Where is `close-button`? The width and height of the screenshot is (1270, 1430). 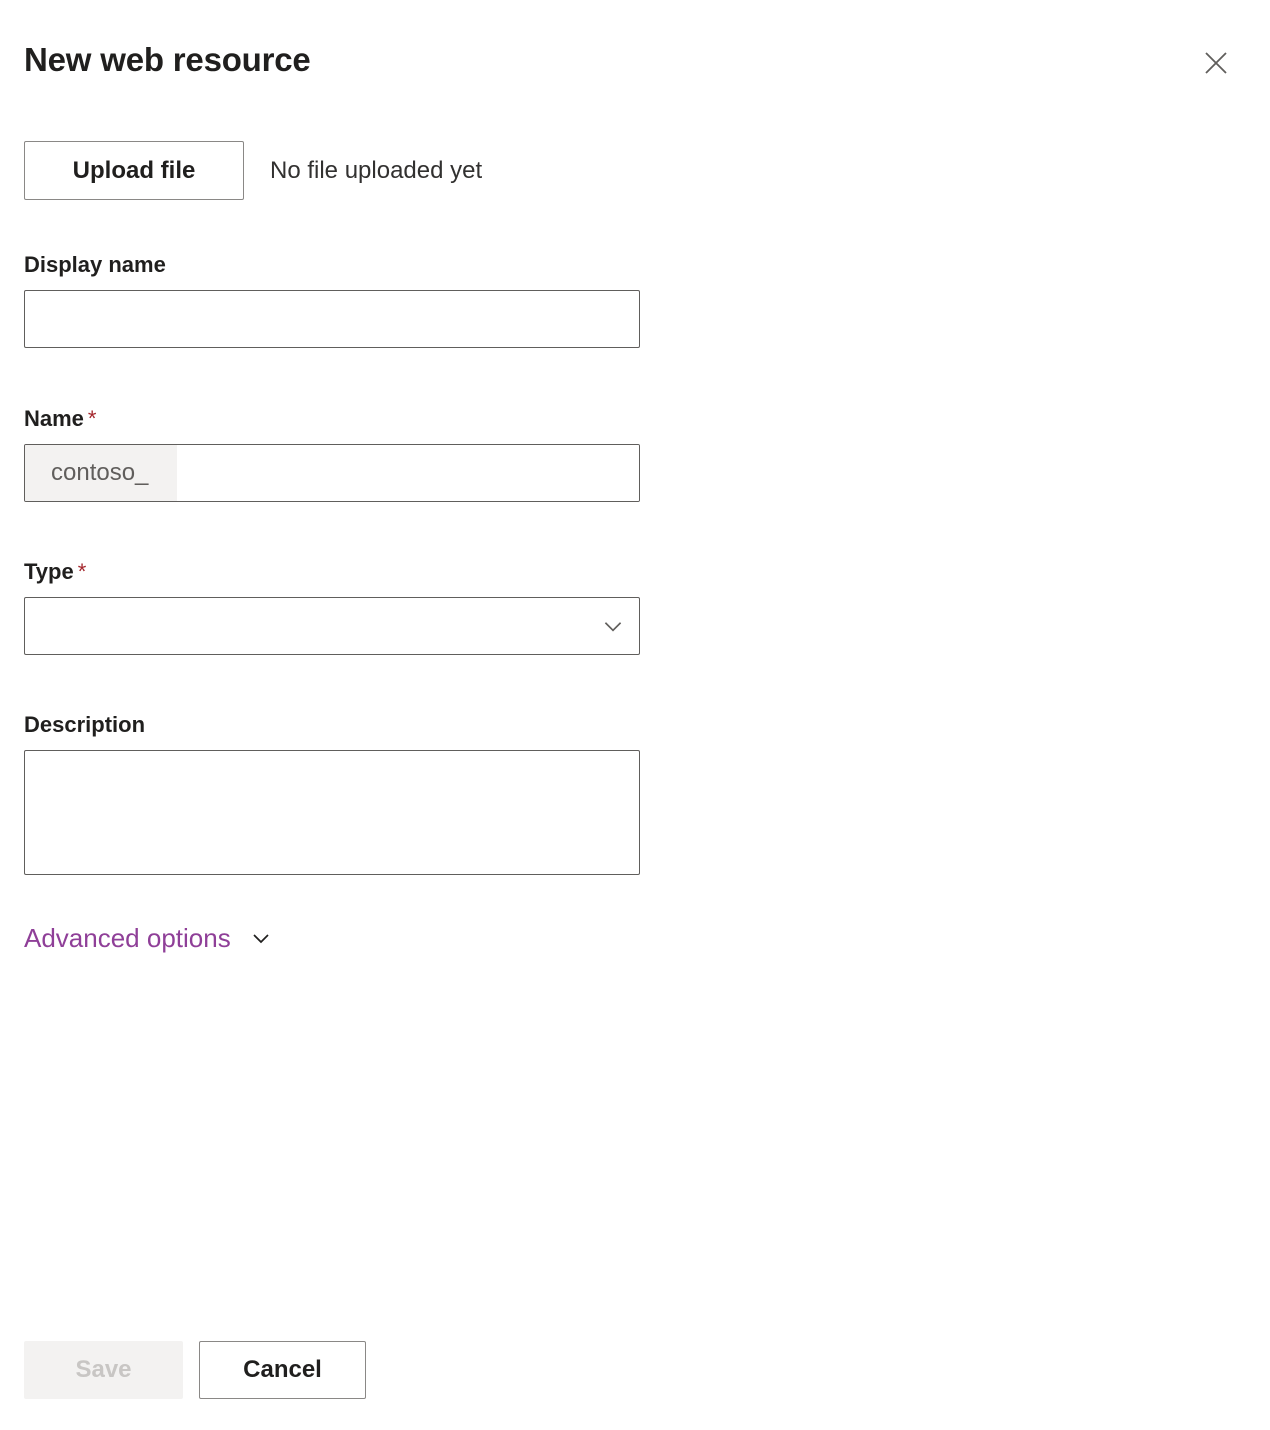 close-button is located at coordinates (1216, 63).